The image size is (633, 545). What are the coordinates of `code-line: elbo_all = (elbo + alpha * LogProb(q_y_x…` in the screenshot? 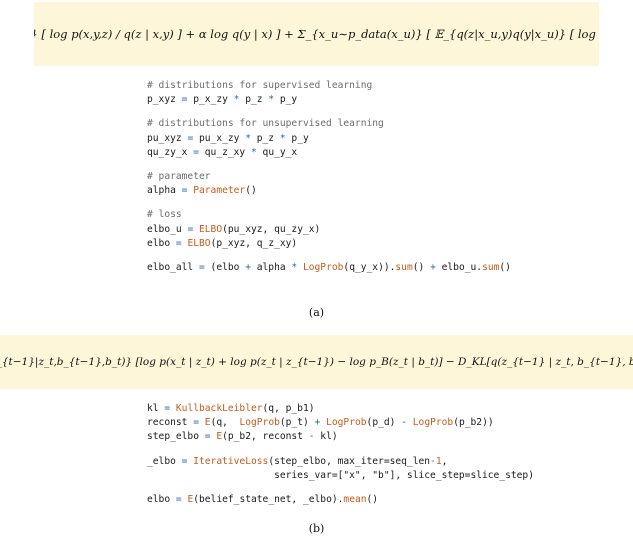 It's located at (329, 267).